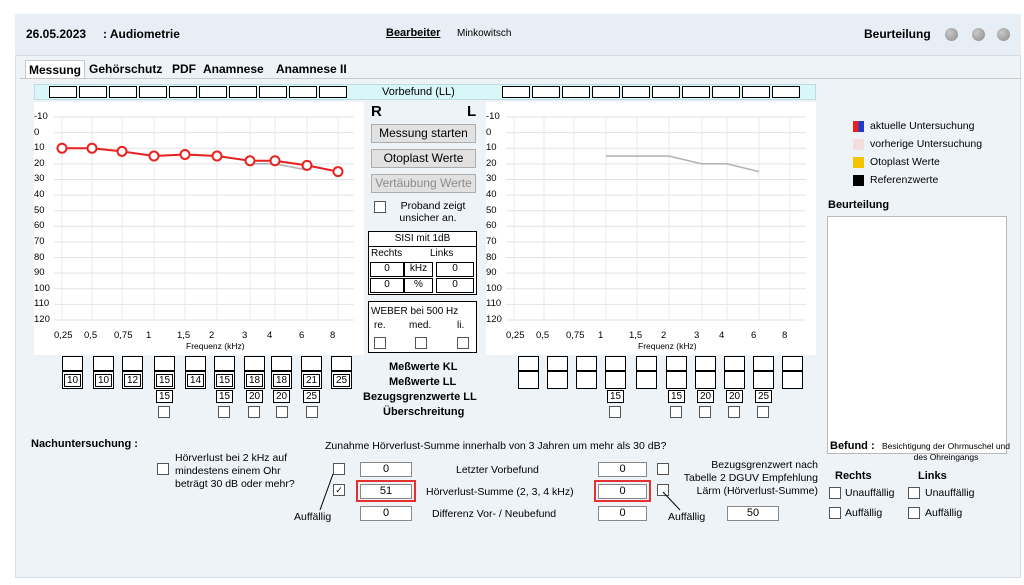  Describe the element at coordinates (132, 380) in the screenshot. I see `messwerte-ll-right: 12` at that location.